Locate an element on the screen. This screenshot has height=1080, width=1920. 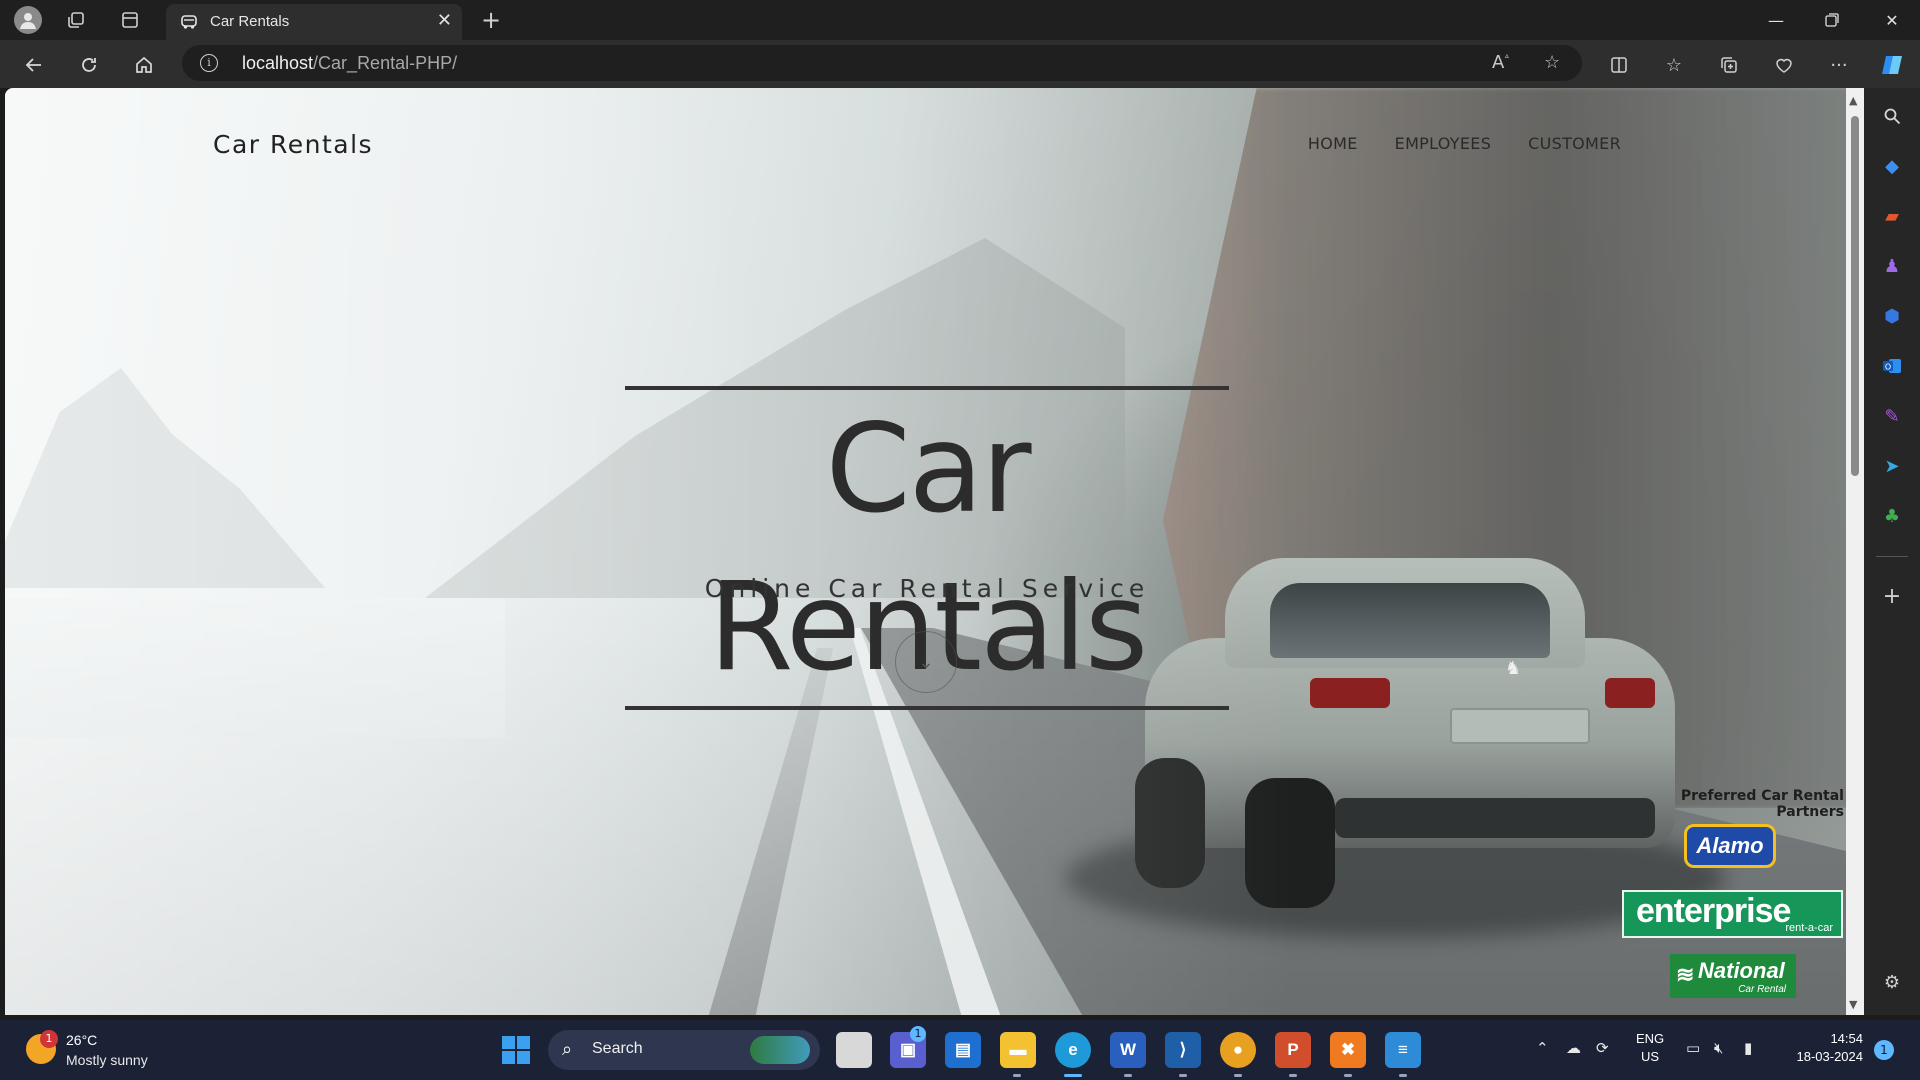
minimize-icon: — is located at coordinates (1776, 20).